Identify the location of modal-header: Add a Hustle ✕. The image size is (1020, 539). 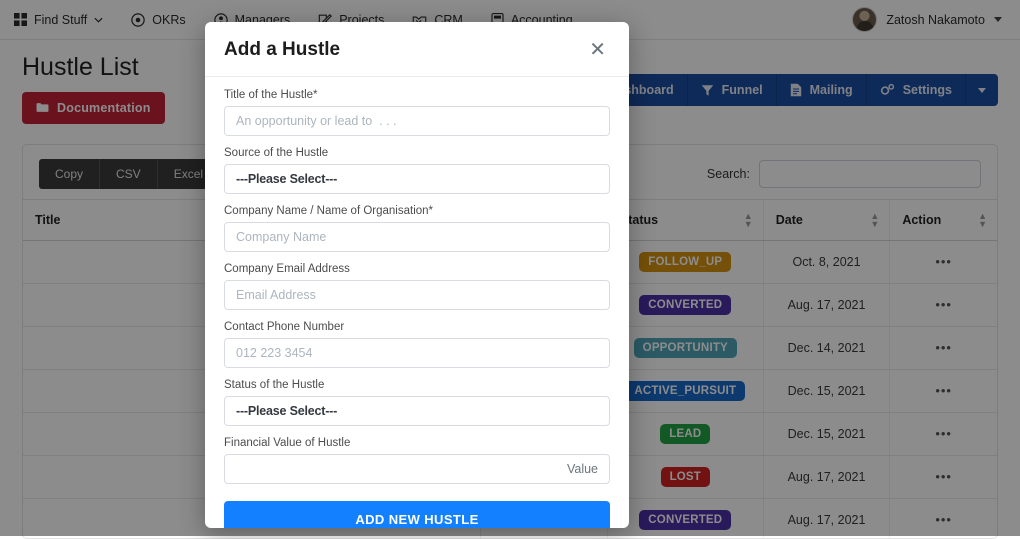
(417, 49).